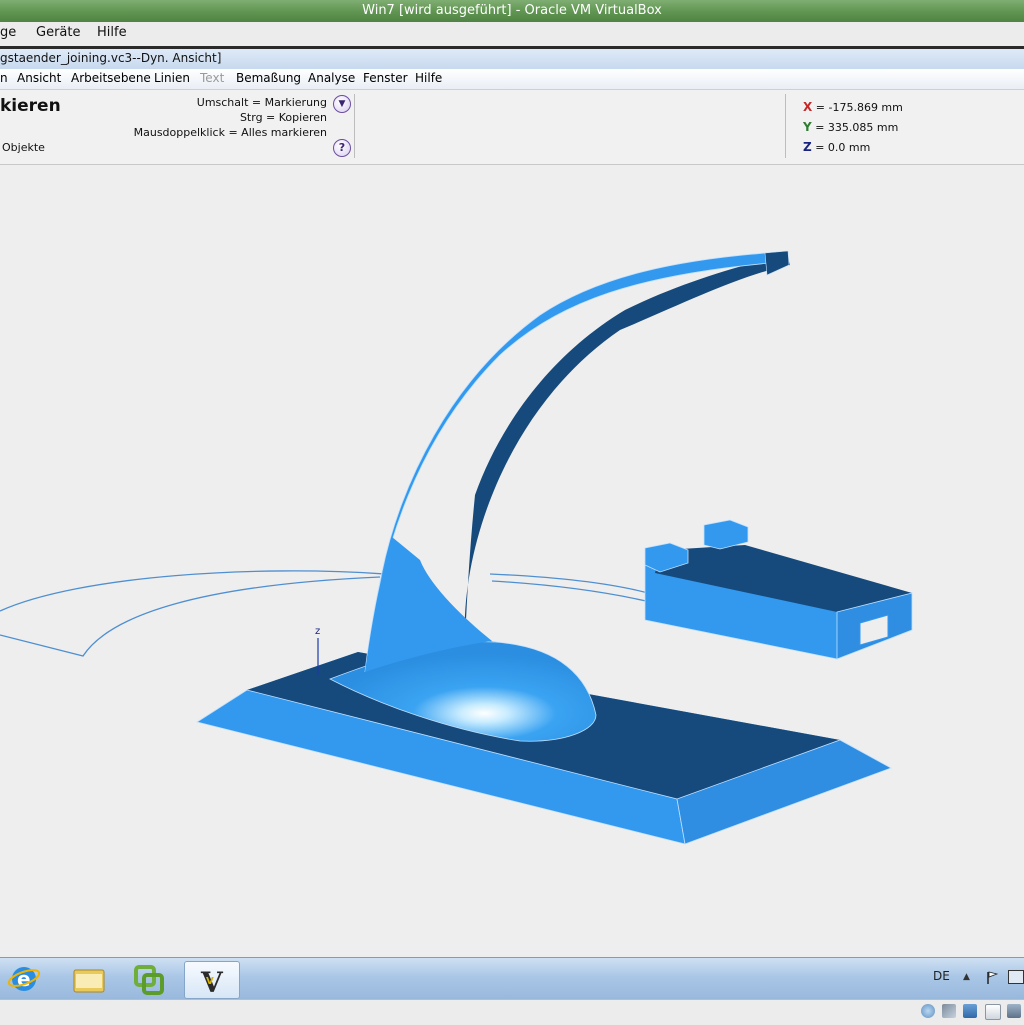 This screenshot has width=1024, height=1025. I want to click on taskbar-explorer-button, so click(88, 979).